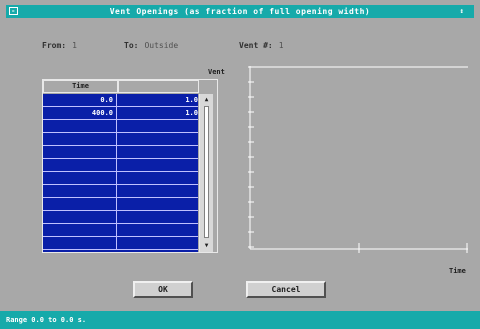 The image size is (480, 329). I want to click on from-field: From: 1, so click(59, 45).